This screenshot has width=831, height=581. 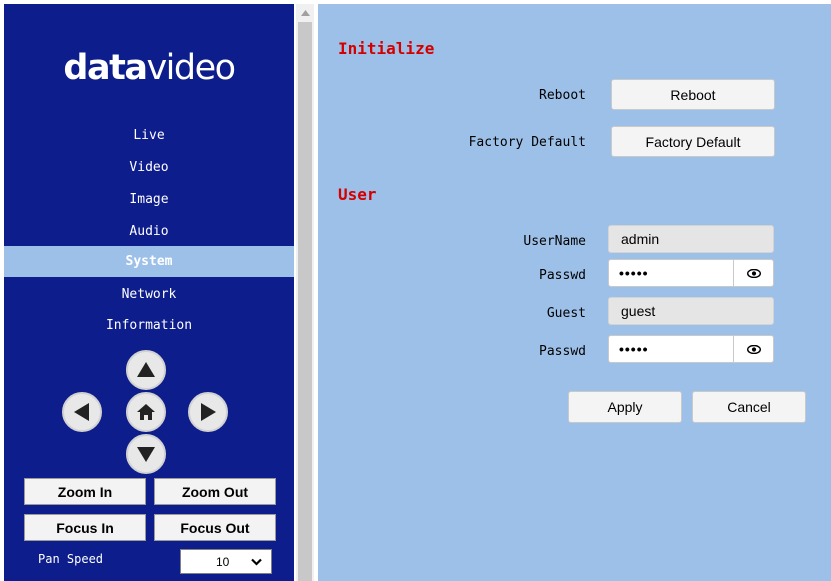 I want to click on scroll-up-button, so click(x=305, y=13).